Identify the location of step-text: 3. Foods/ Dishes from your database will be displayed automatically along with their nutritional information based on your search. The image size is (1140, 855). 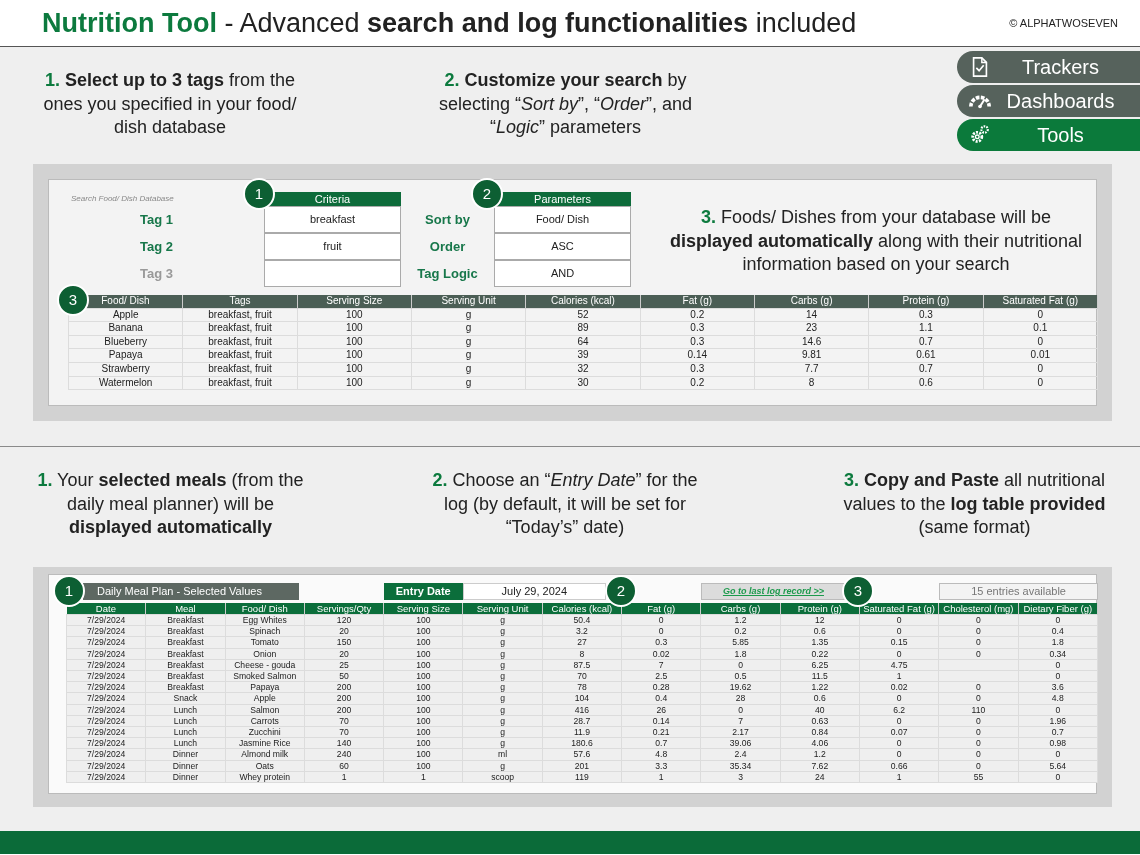
(876, 241).